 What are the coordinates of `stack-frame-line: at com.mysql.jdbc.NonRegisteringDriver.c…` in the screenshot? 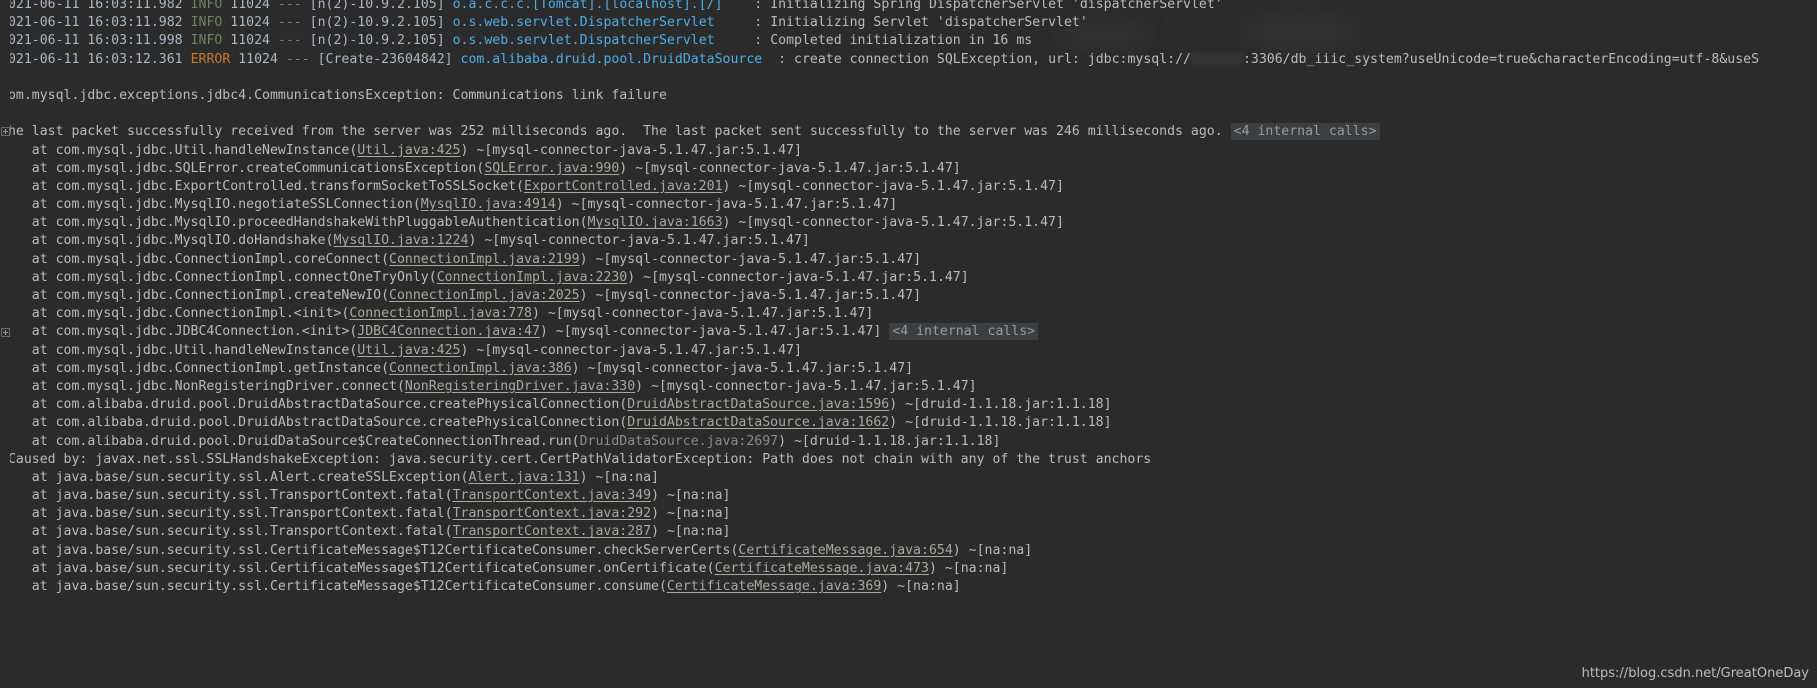 It's located at (908, 387).